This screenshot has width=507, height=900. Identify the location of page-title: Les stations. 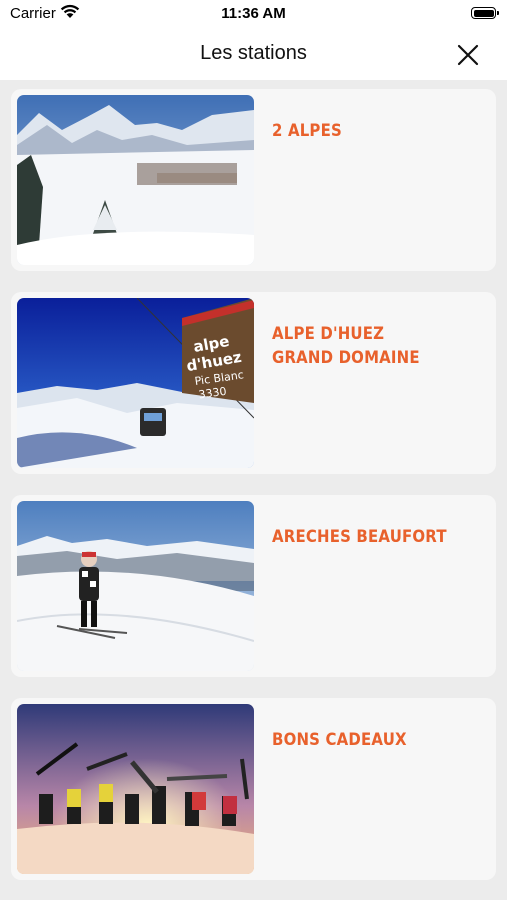
(253, 53).